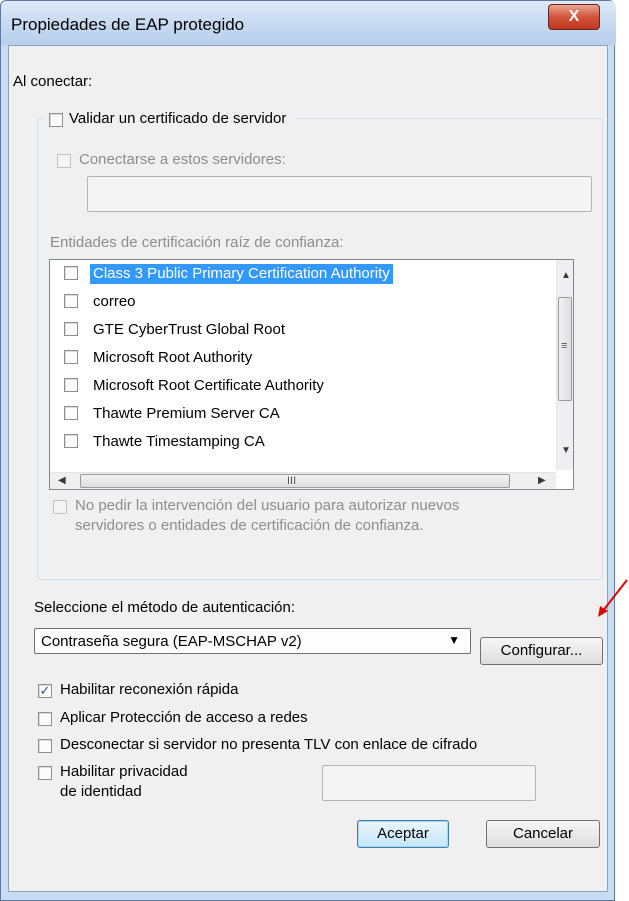  What do you see at coordinates (305, 414) in the screenshot?
I see `ca-list-item: Thawte Premium Server CA` at bounding box center [305, 414].